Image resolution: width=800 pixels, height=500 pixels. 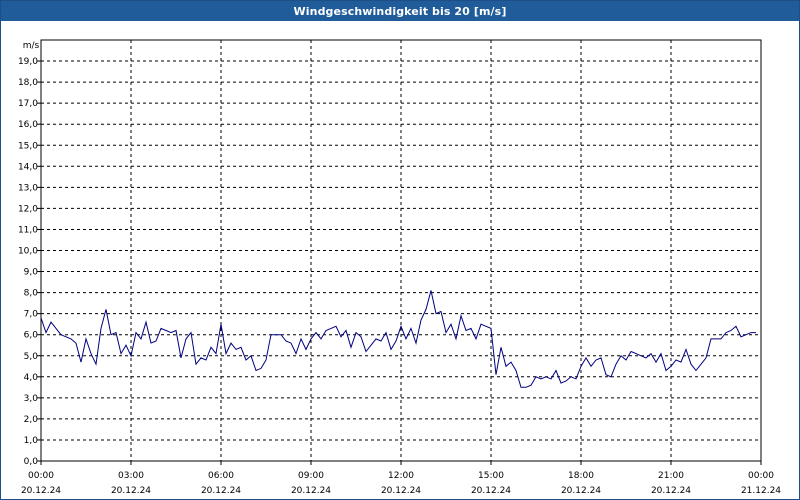 I want to click on x-tick-time-label: 15:00, so click(x=491, y=476).